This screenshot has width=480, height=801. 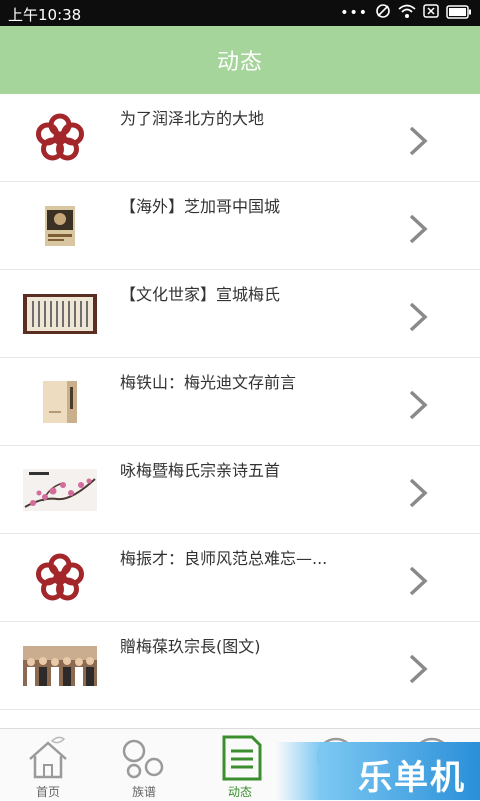 I want to click on list-item: 梅铁山：梅光迪文存前言, so click(x=240, y=402).